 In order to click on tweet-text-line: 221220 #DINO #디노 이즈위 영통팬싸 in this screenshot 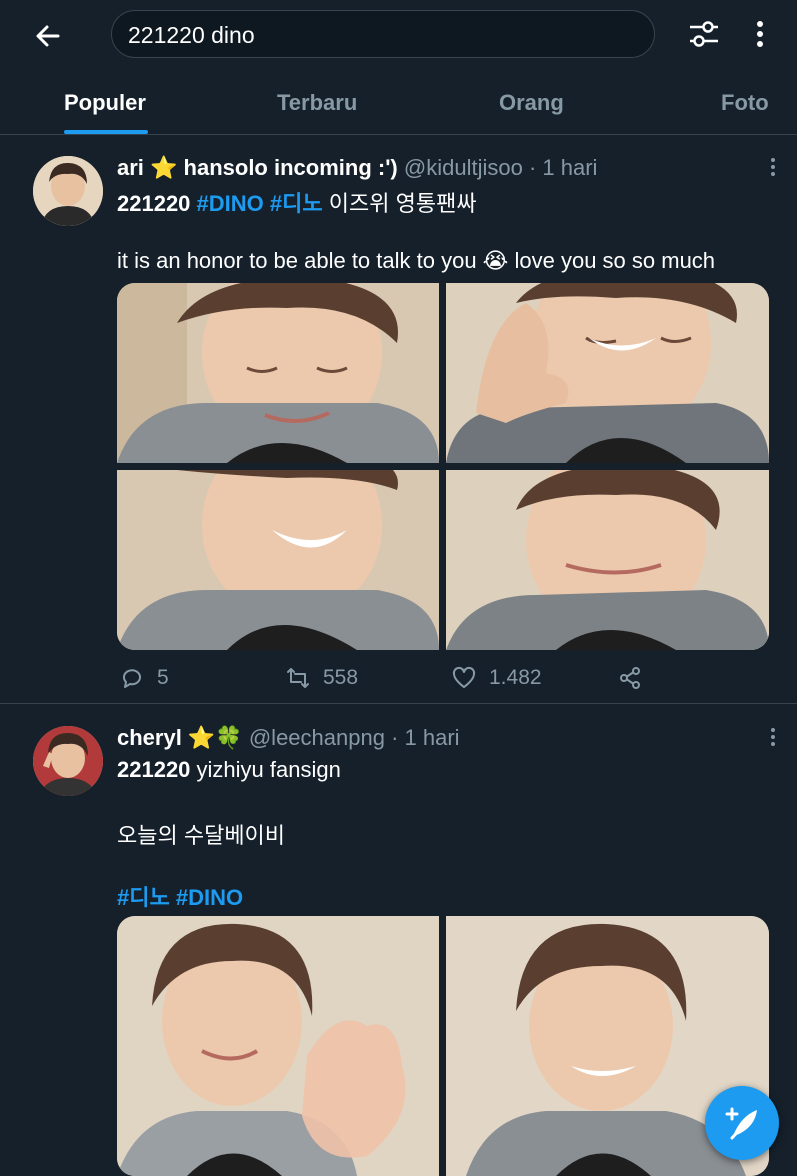, I will do `click(297, 202)`.